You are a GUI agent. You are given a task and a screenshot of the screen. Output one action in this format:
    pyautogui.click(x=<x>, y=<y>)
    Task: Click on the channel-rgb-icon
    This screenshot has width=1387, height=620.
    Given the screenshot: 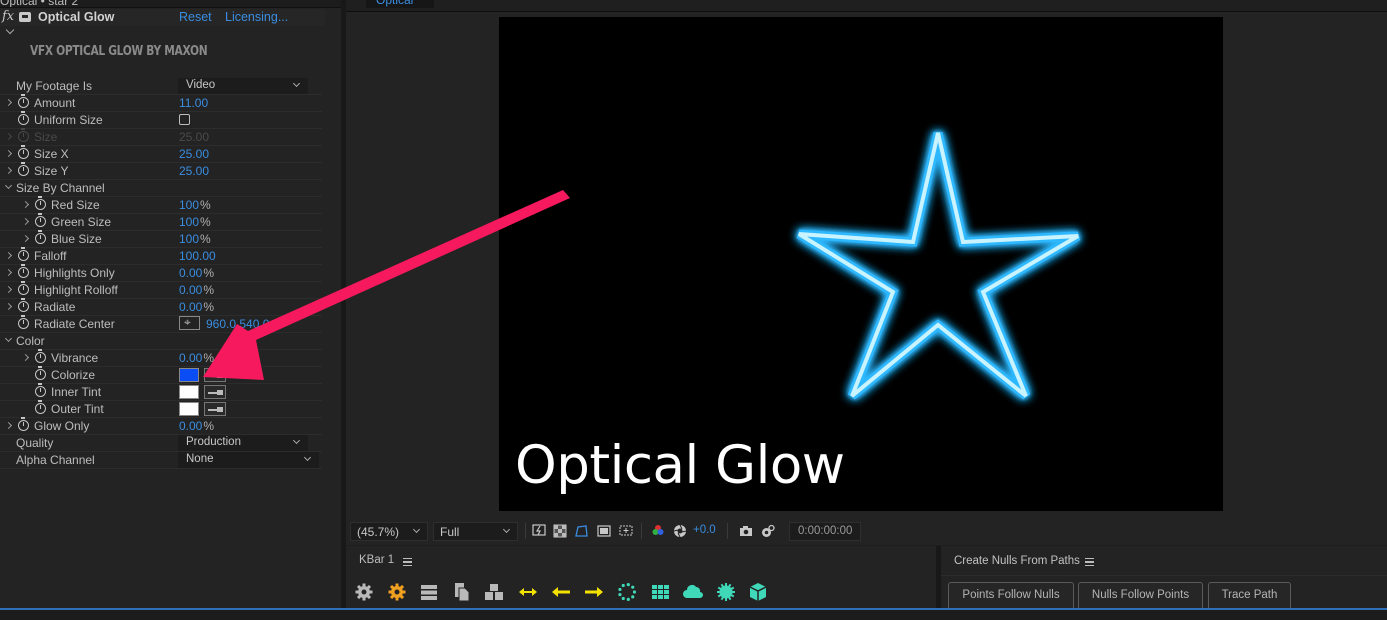 What is the action you would take?
    pyautogui.click(x=658, y=531)
    